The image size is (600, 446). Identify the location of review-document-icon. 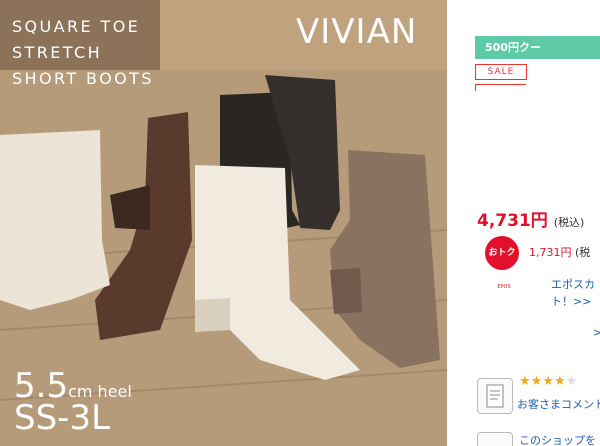
(495, 396).